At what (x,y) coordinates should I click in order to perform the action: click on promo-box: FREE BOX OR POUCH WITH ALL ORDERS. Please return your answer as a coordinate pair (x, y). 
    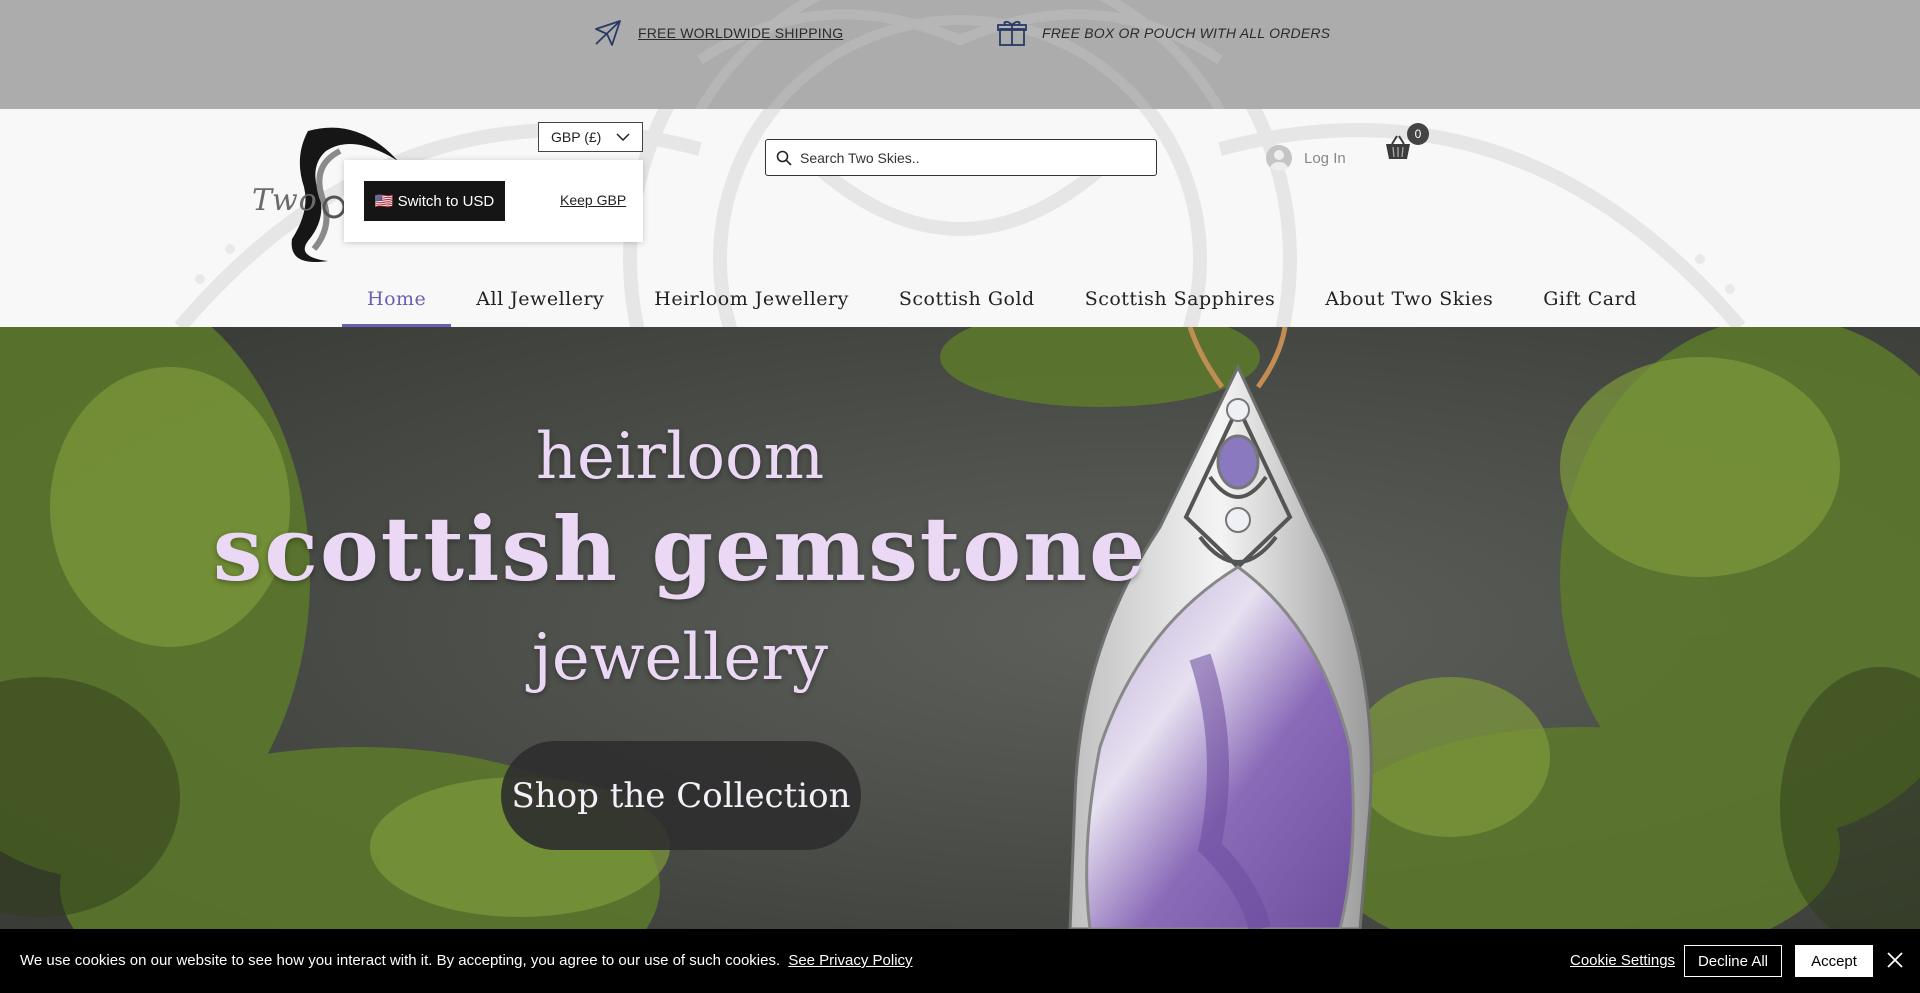
    Looking at the image, I should click on (1163, 33).